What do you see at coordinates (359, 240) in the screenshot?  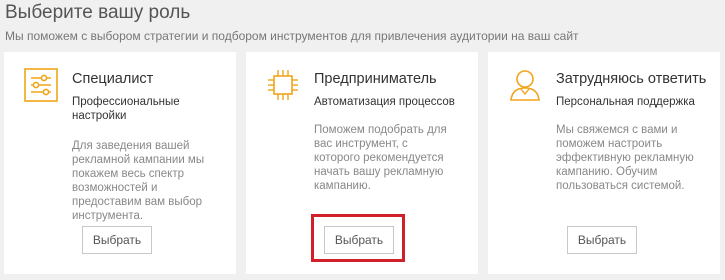 I see `choose-entrepreneur-button: Выбрать` at bounding box center [359, 240].